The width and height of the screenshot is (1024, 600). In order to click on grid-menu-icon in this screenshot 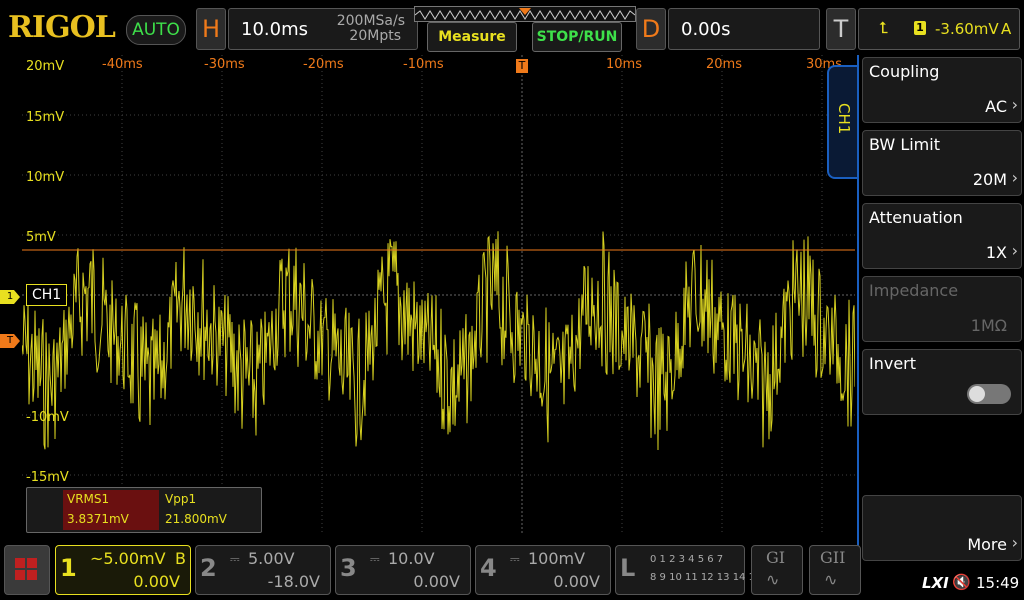, I will do `click(26, 569)`.